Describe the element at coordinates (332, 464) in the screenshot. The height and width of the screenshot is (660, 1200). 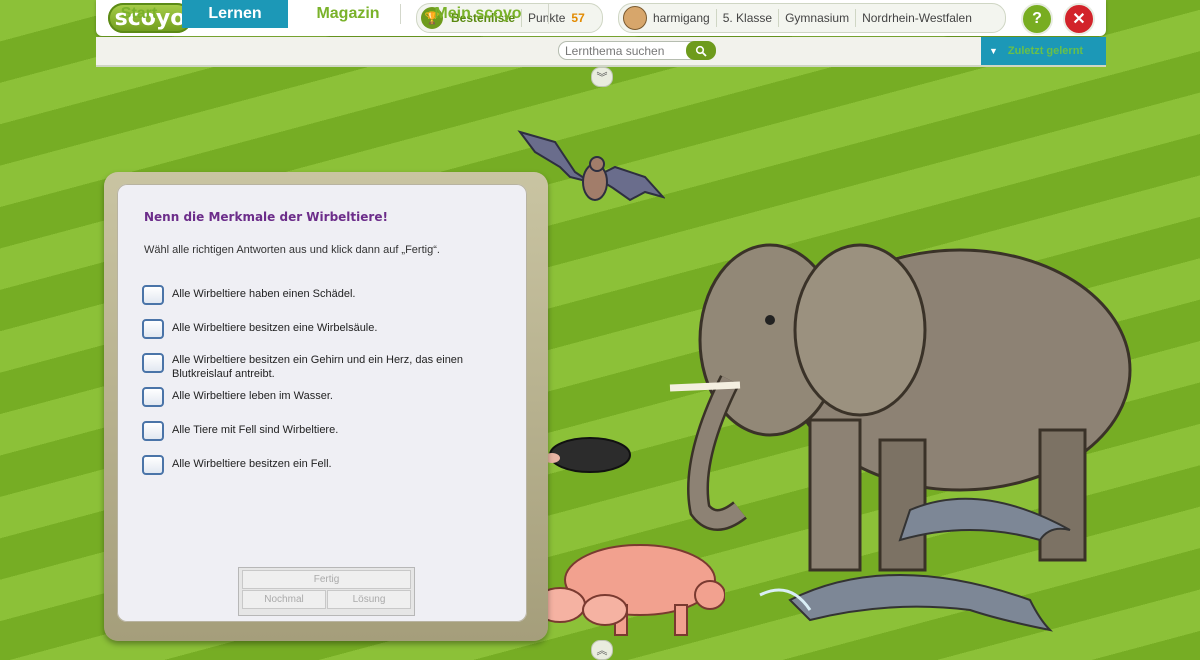
I see `answer-label: Alle Wirbeltiere besitzen ein Fell.` at that location.